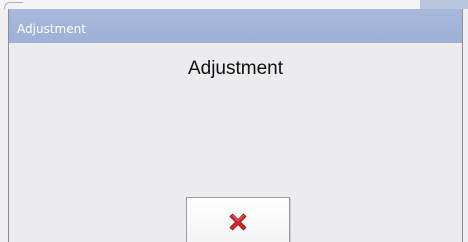  I want to click on background-right-edge, so click(465, 125).